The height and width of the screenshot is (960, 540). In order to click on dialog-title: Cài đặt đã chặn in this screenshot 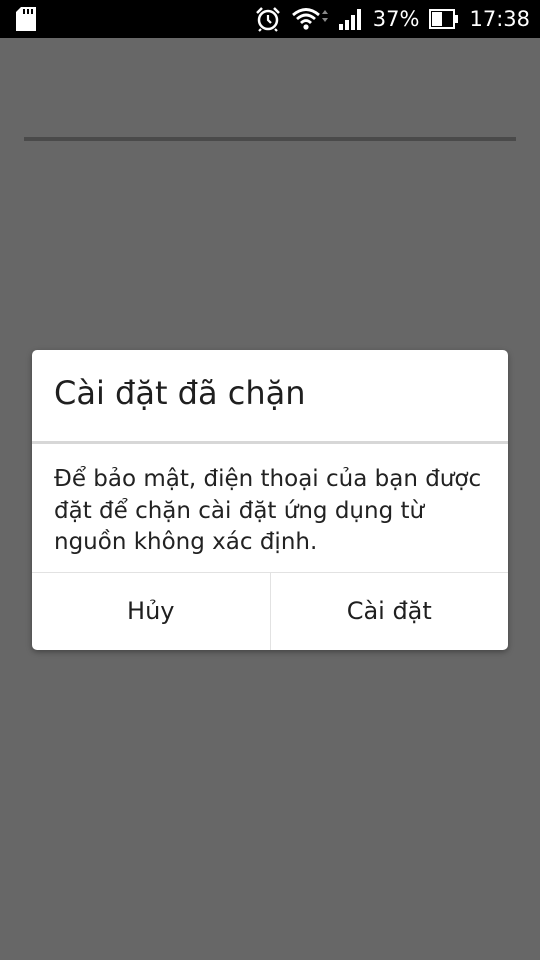, I will do `click(180, 393)`.